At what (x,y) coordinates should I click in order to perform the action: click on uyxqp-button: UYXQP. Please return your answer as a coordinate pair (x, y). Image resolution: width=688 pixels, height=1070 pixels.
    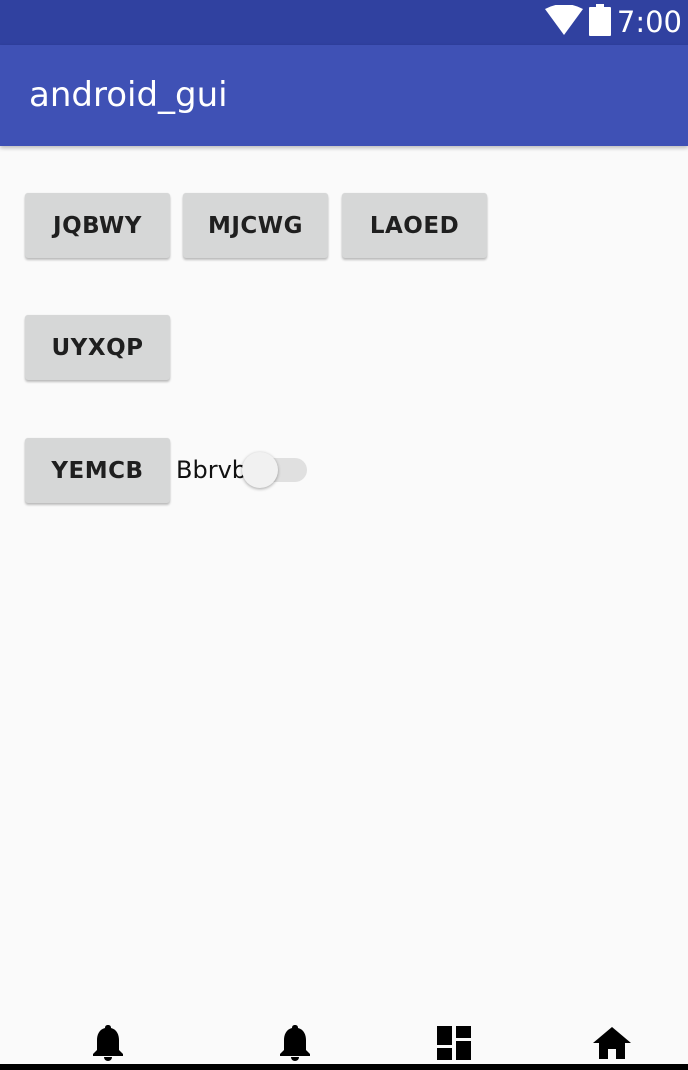
    Looking at the image, I should click on (97, 347).